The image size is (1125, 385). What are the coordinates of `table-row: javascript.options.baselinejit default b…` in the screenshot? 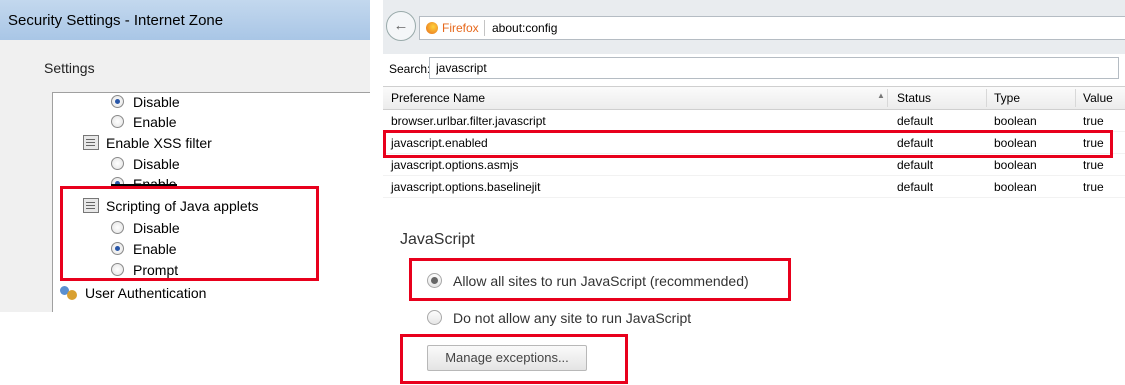 It's located at (754, 187).